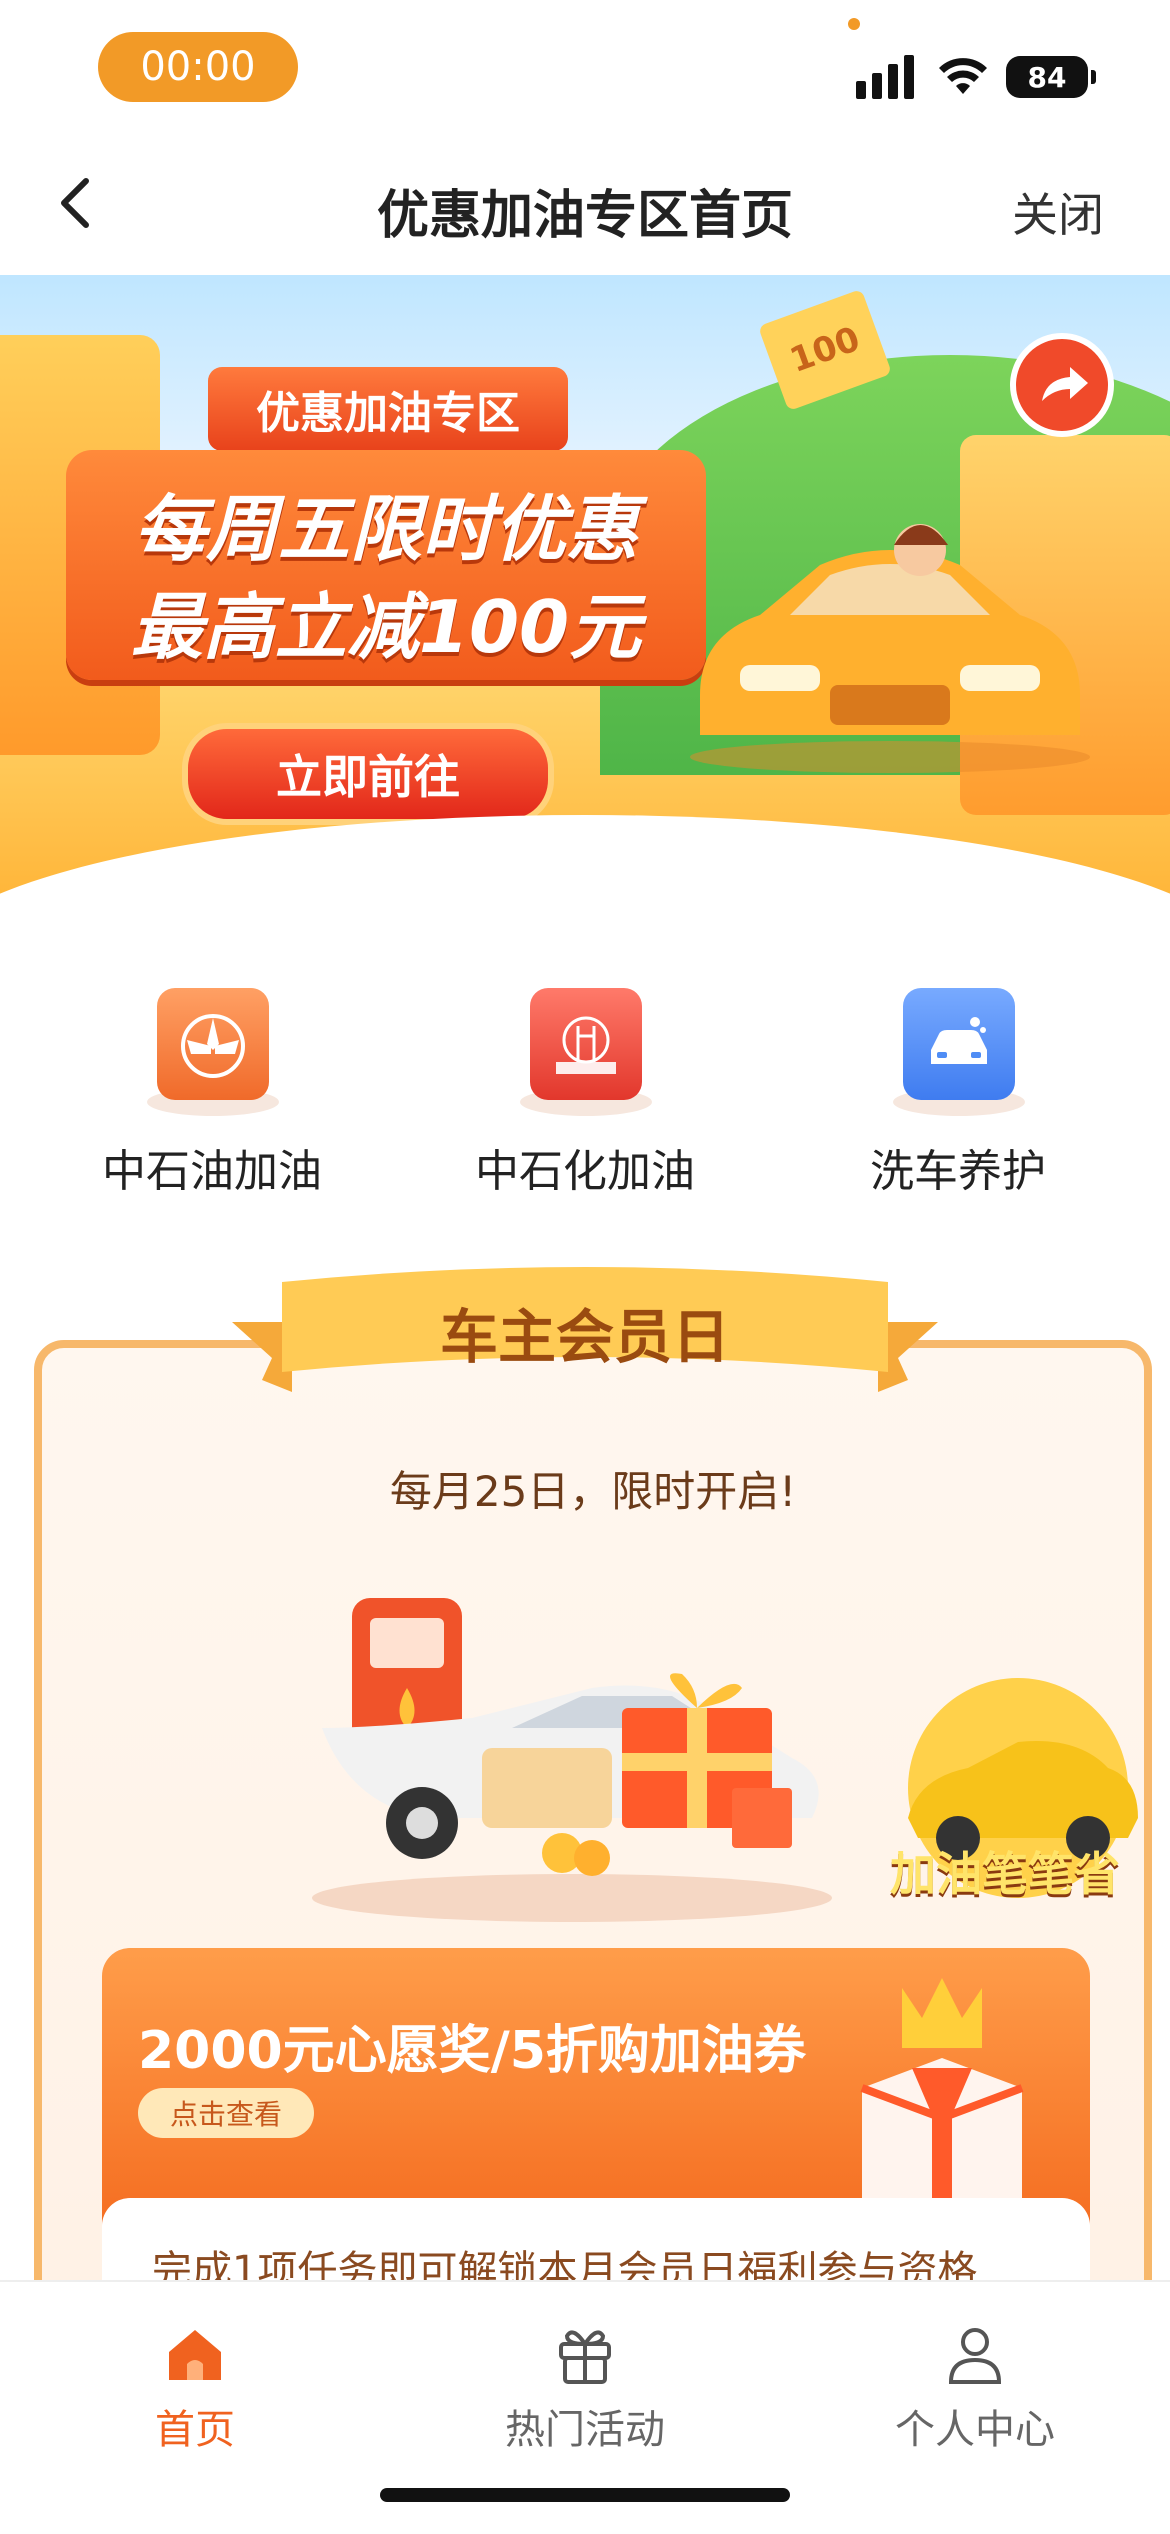 The width and height of the screenshot is (1170, 2534). What do you see at coordinates (386, 627) in the screenshot?
I see `banner-headline-line2: 最高立减100元` at bounding box center [386, 627].